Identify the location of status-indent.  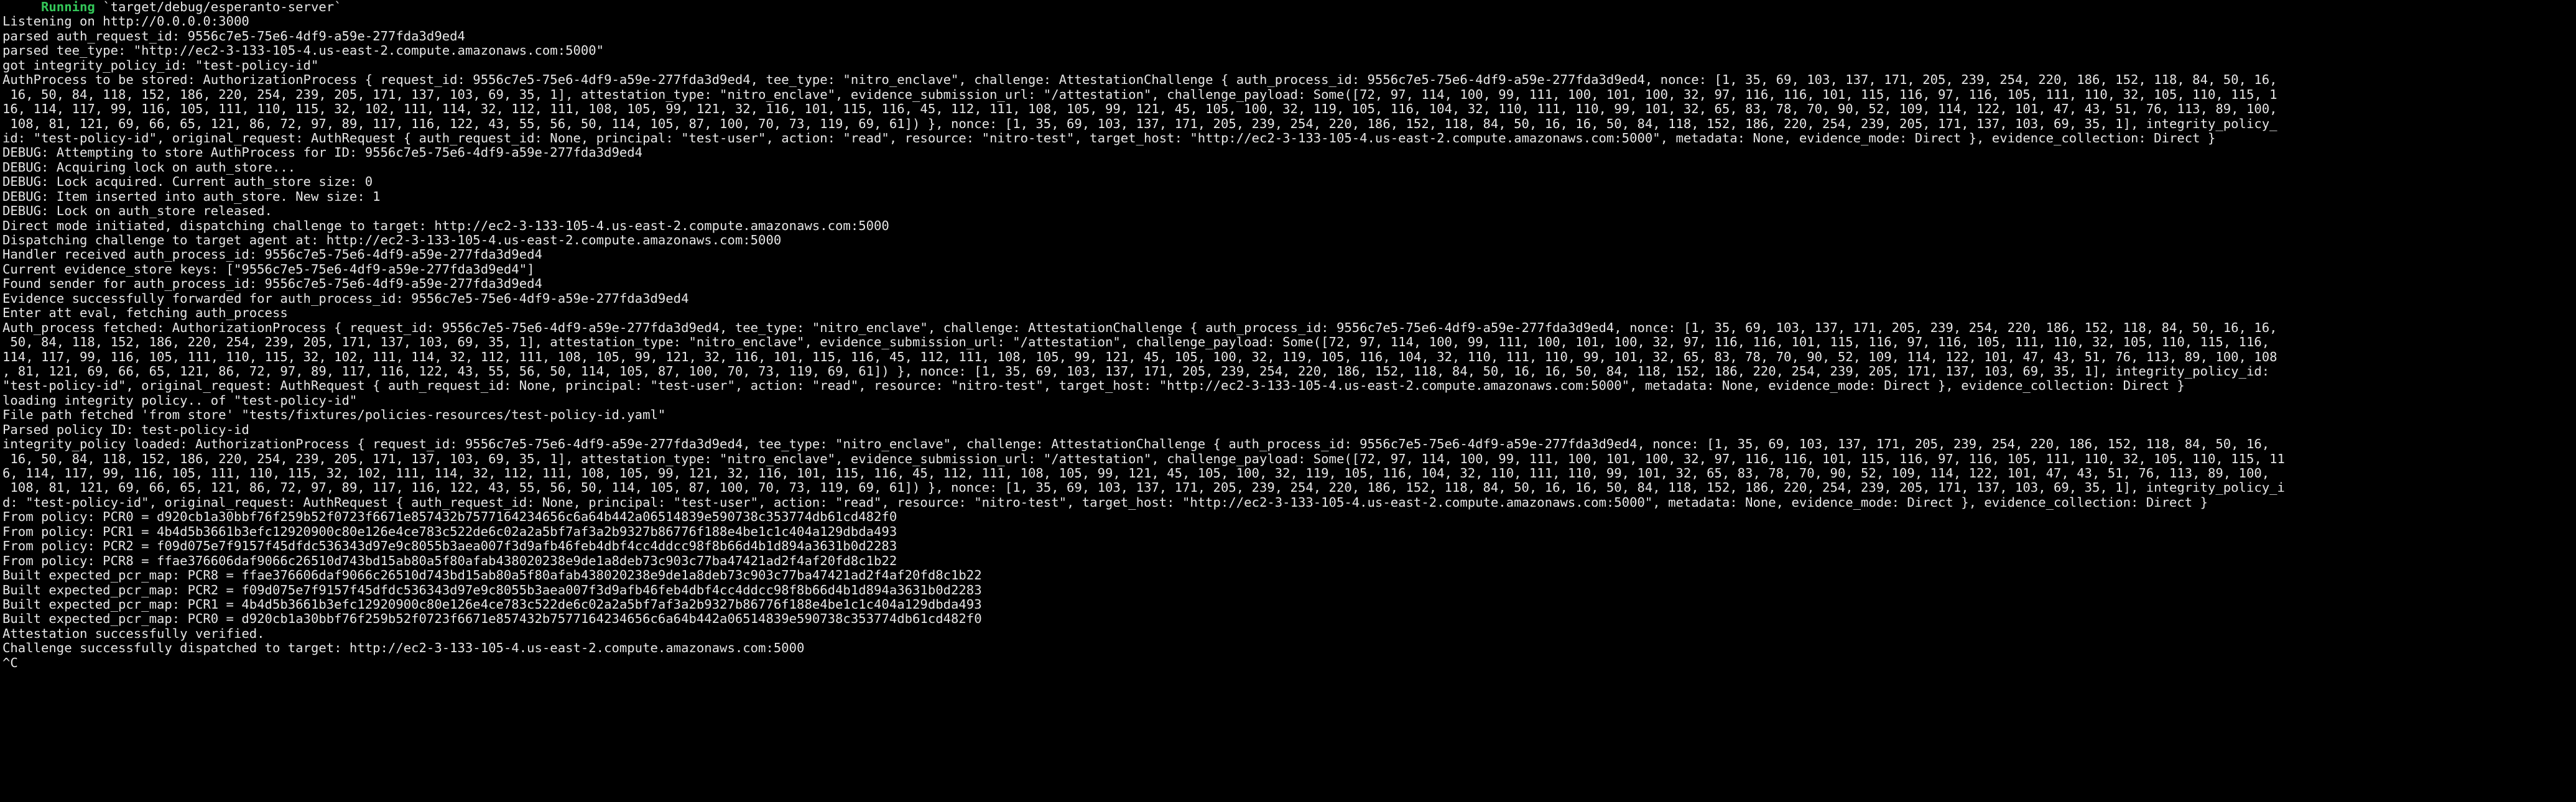
(21, 7).